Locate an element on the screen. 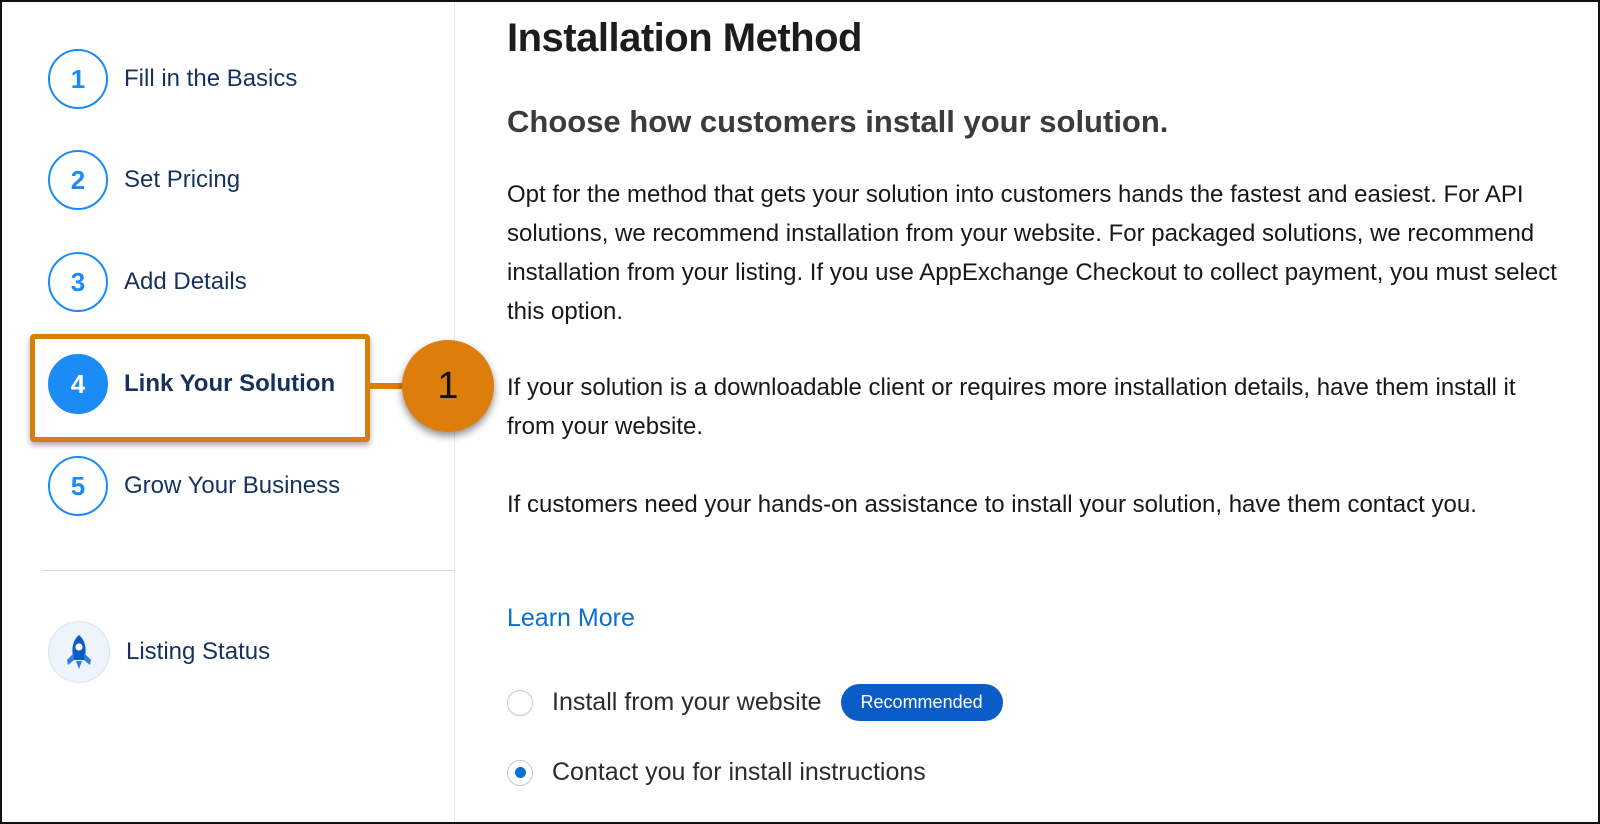 The height and width of the screenshot is (824, 1600). option-label: Install from your website is located at coordinates (687, 702).